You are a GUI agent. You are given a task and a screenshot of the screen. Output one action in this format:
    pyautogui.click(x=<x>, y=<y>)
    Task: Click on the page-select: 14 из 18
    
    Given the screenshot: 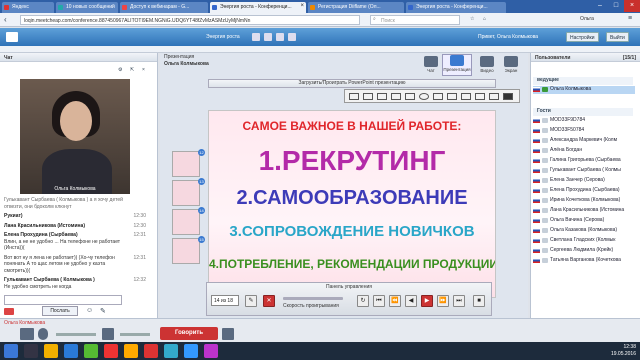 What is the action you would take?
    pyautogui.click(x=225, y=300)
    